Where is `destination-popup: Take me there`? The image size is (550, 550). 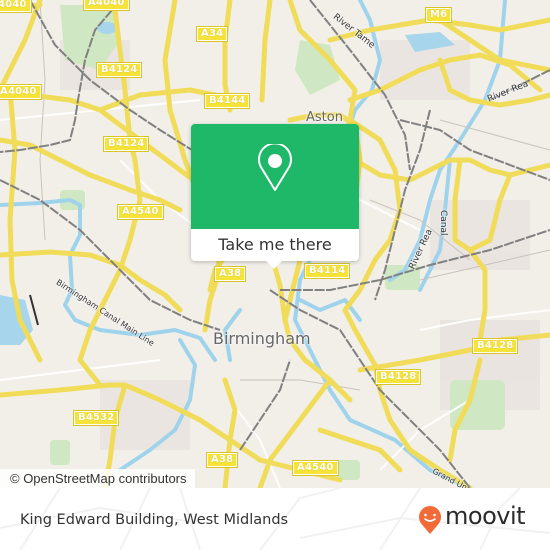 destination-popup: Take me there is located at coordinates (275, 196).